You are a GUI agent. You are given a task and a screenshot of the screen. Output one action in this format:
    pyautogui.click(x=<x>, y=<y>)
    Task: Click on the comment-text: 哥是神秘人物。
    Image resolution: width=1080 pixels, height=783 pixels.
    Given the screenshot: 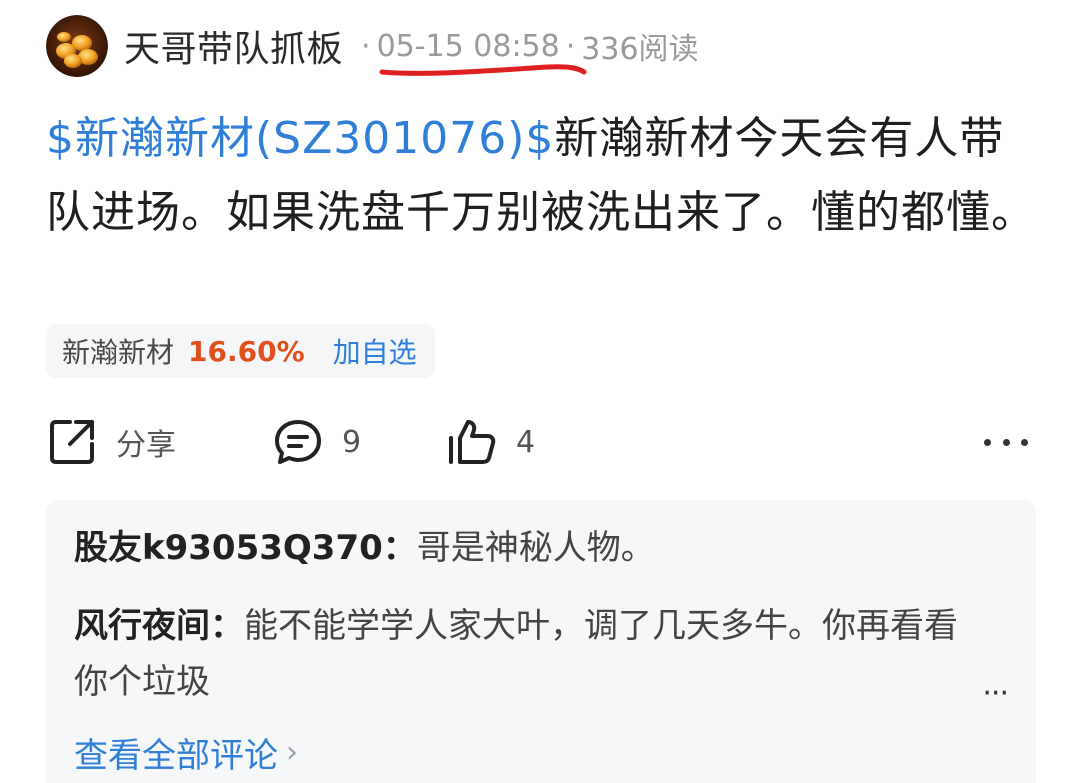 What is the action you would take?
    pyautogui.click(x=535, y=548)
    